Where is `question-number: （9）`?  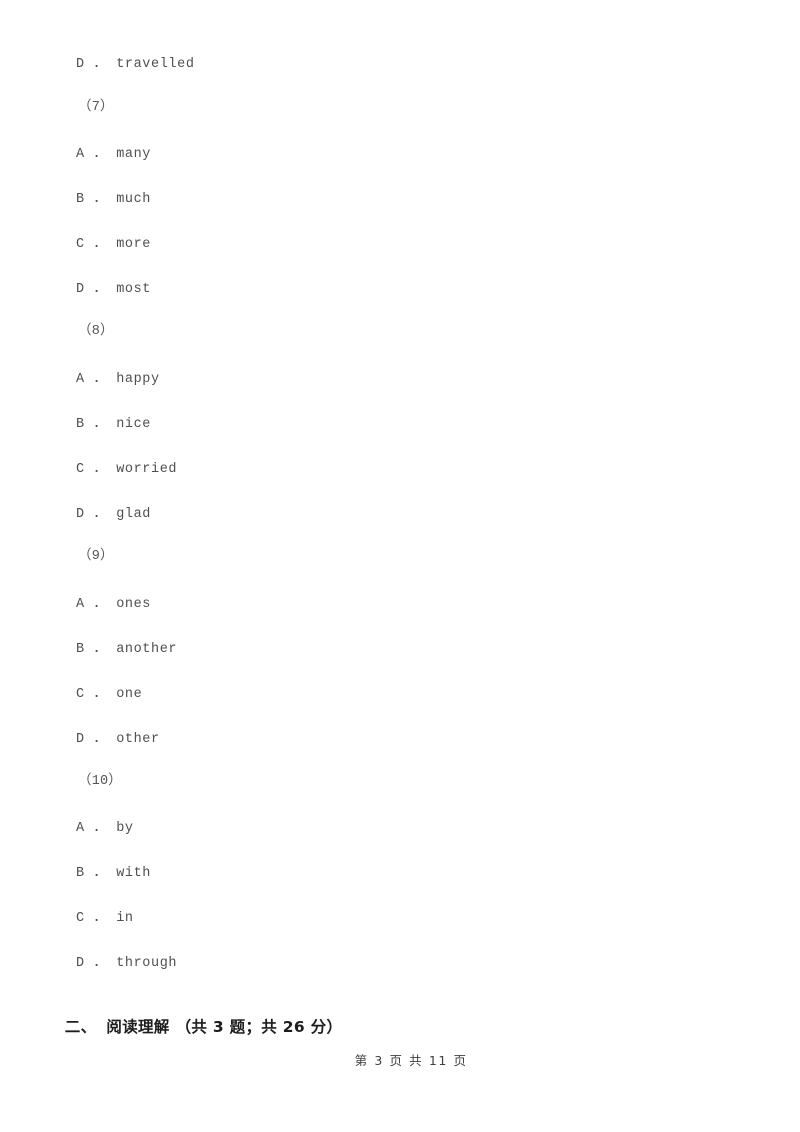 question-number: （9） is located at coordinates (96, 556).